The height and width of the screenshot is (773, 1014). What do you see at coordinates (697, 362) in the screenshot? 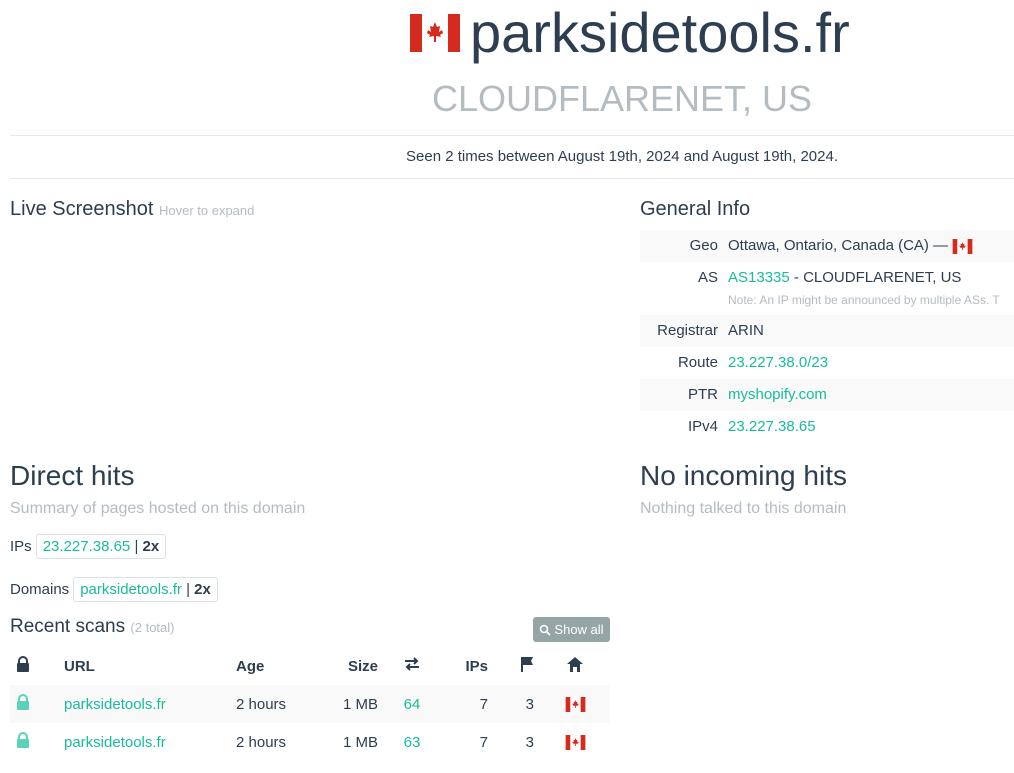
I see `route-label: Route` at bounding box center [697, 362].